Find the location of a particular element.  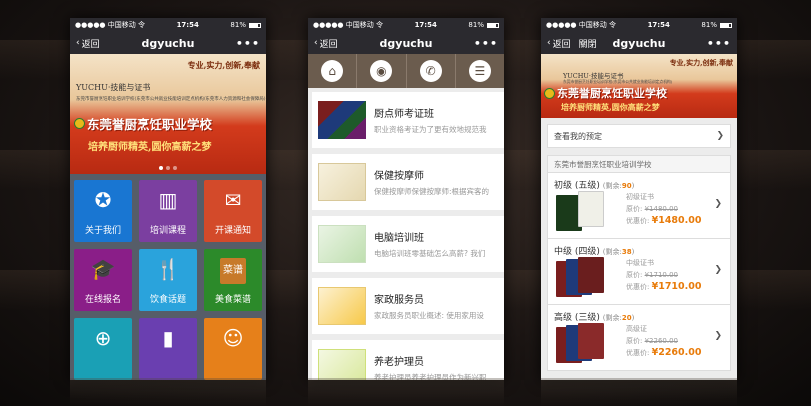

quick-action-bar: ⌂ ◉ ✆ ☰ is located at coordinates (406, 71).